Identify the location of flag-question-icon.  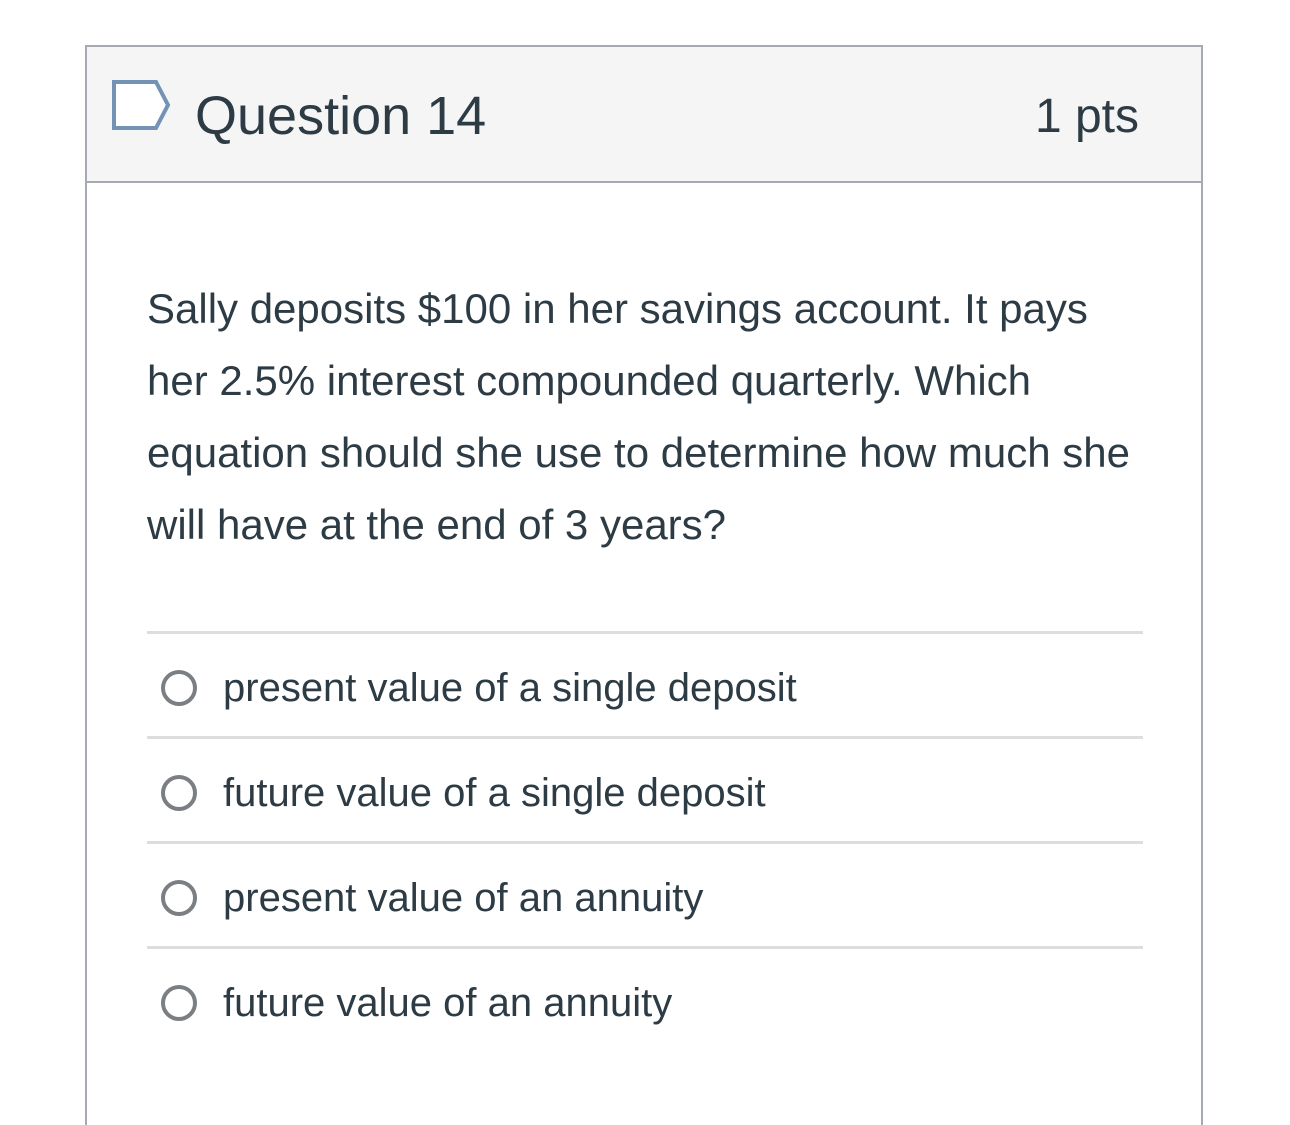
(141, 105).